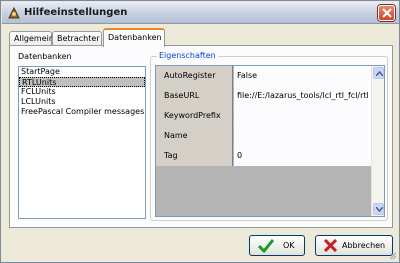  I want to click on property-row: KeywordPrefix, so click(264, 116).